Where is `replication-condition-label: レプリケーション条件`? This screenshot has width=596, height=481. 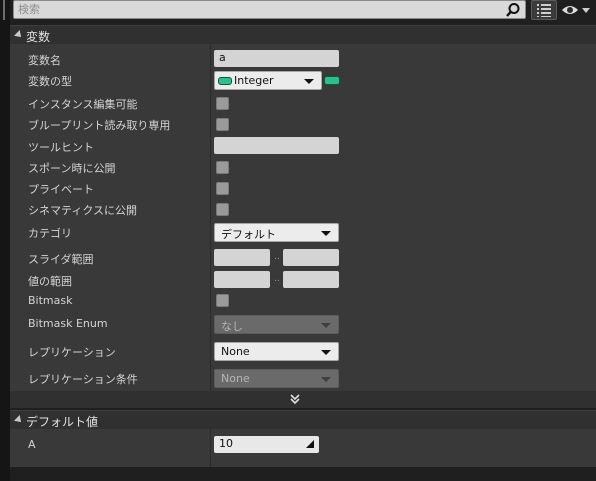 replication-condition-label: レプリケーション条件 is located at coordinates (83, 379).